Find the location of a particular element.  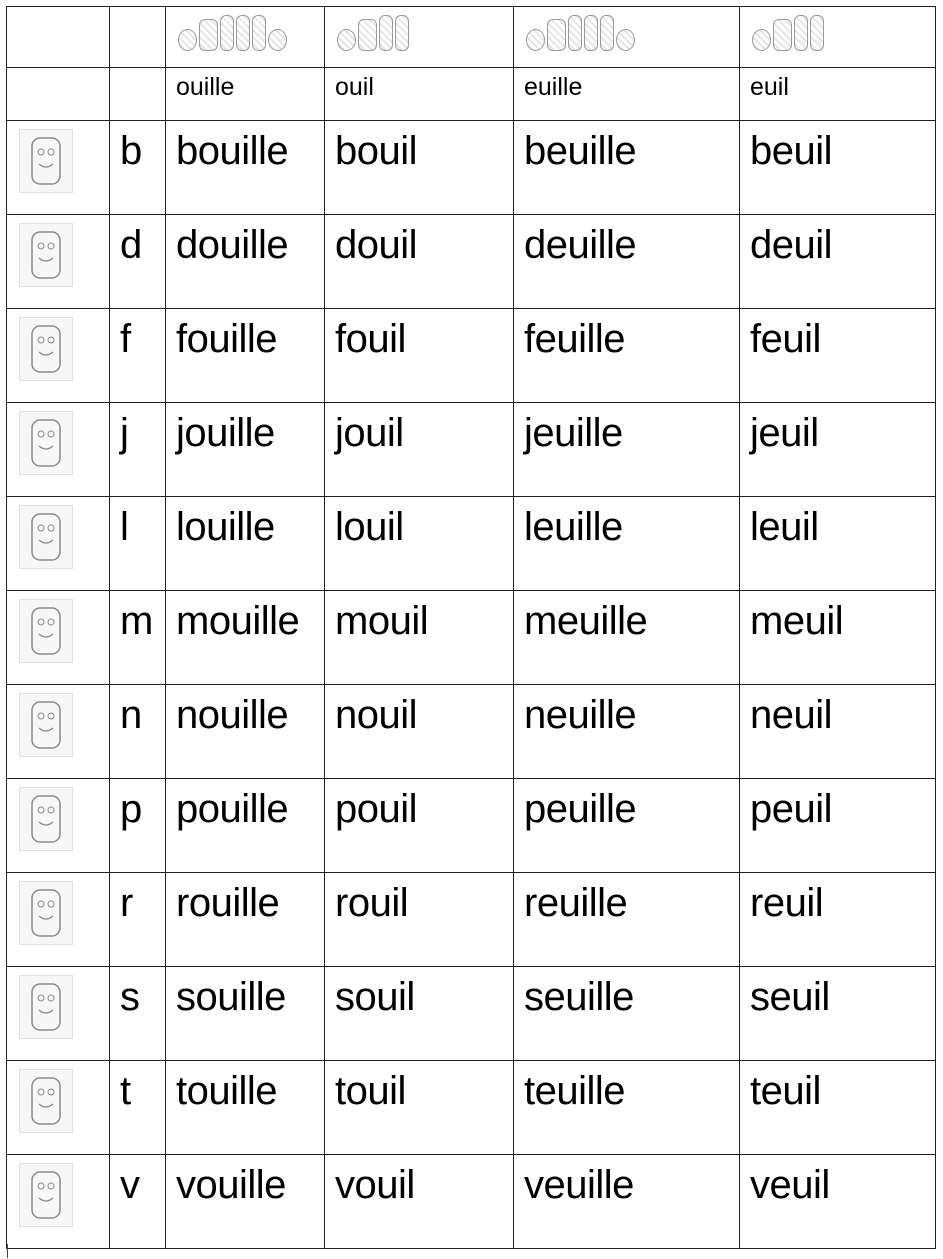

syllable-cell: mouille is located at coordinates (245, 637).